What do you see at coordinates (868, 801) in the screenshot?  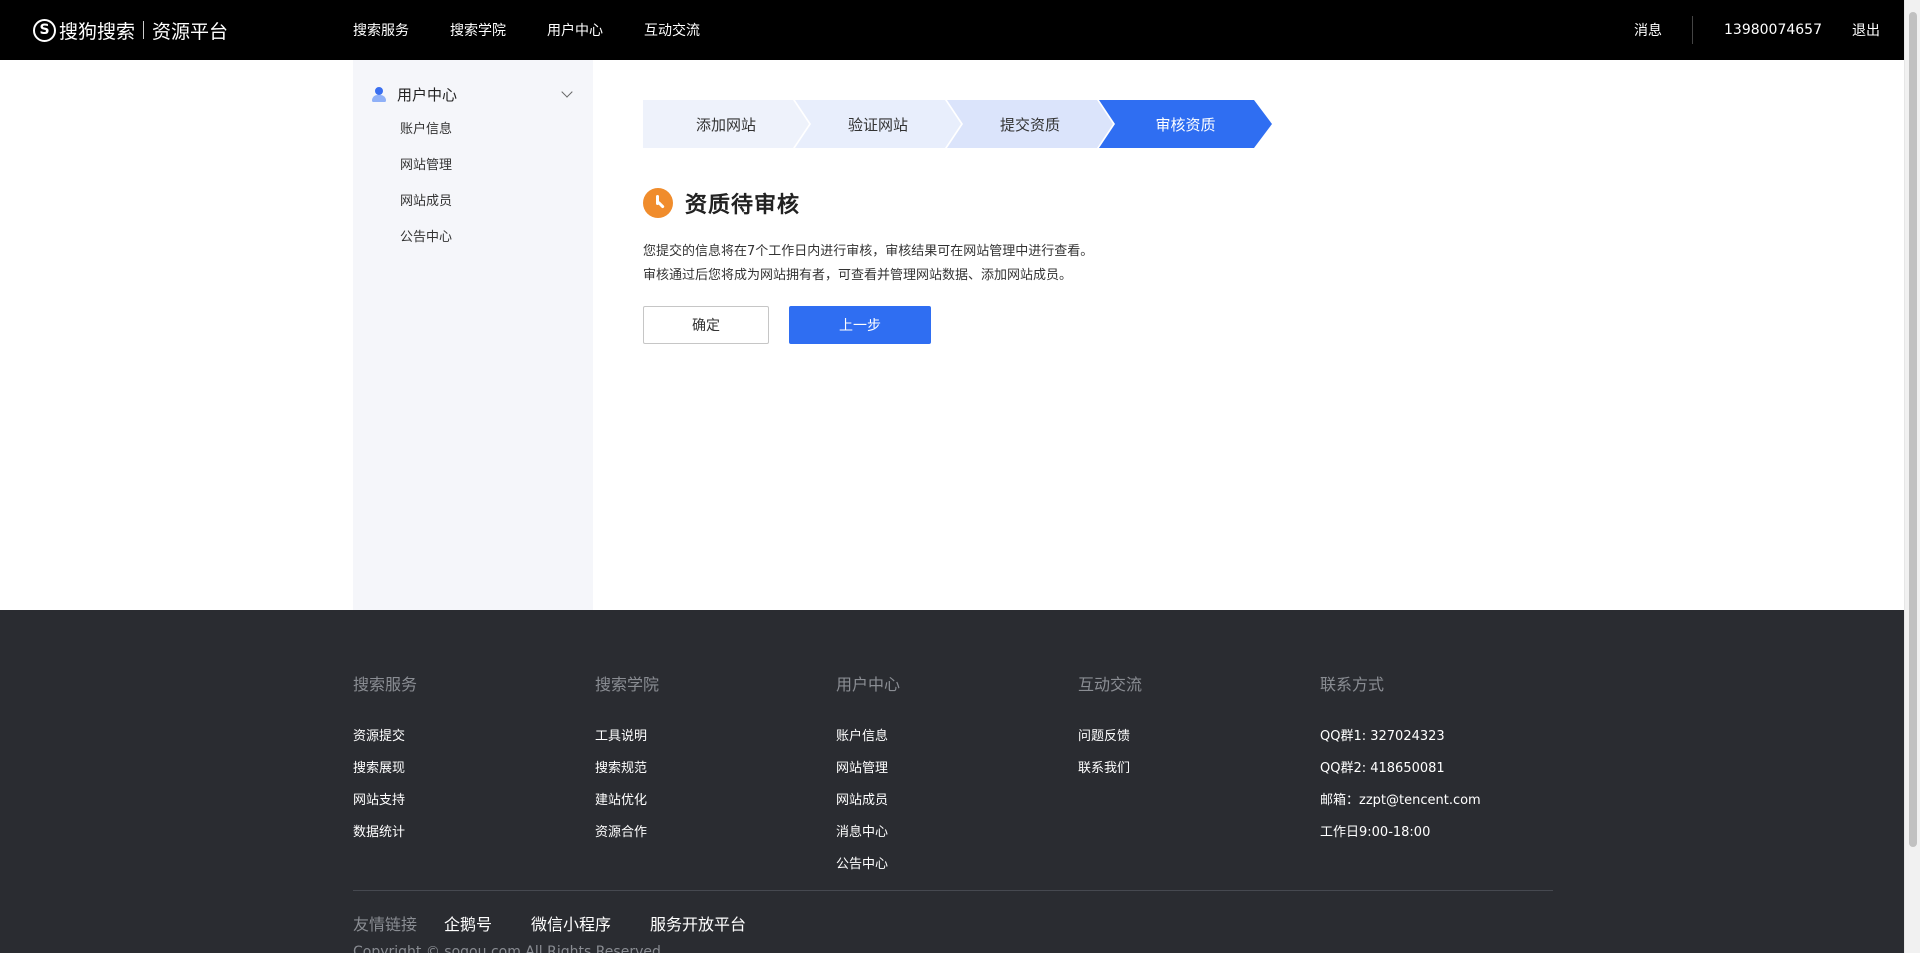 I see `footer-link: 网站成员` at bounding box center [868, 801].